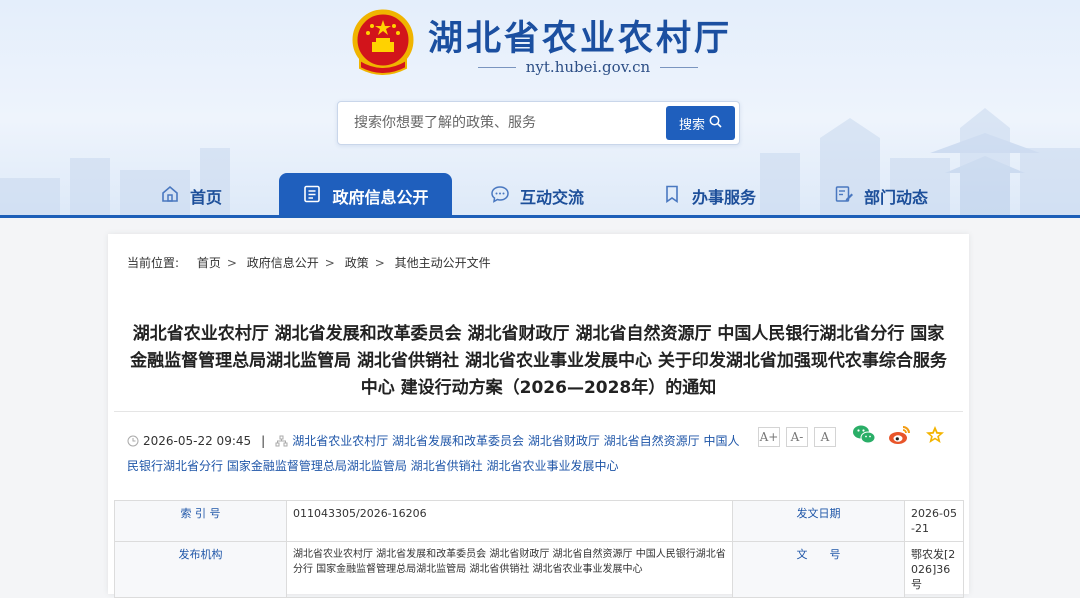 The height and width of the screenshot is (598, 1080). Describe the element at coordinates (383, 42) in the screenshot. I see `national-emblem-logo` at that location.